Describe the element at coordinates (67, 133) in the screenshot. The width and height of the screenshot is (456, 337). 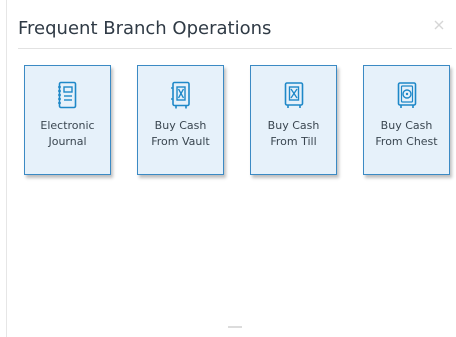
I see `electronic-journal-label: Electronic Journal` at that location.